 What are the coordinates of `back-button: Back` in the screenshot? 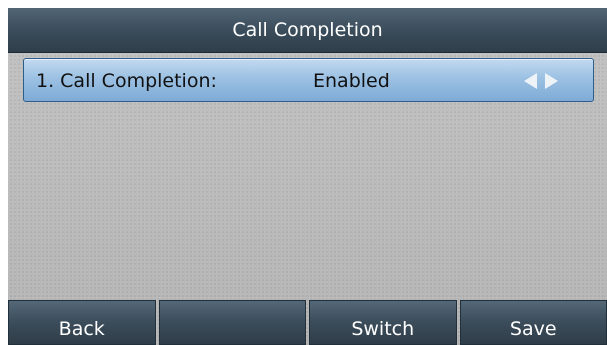 It's located at (82, 322).